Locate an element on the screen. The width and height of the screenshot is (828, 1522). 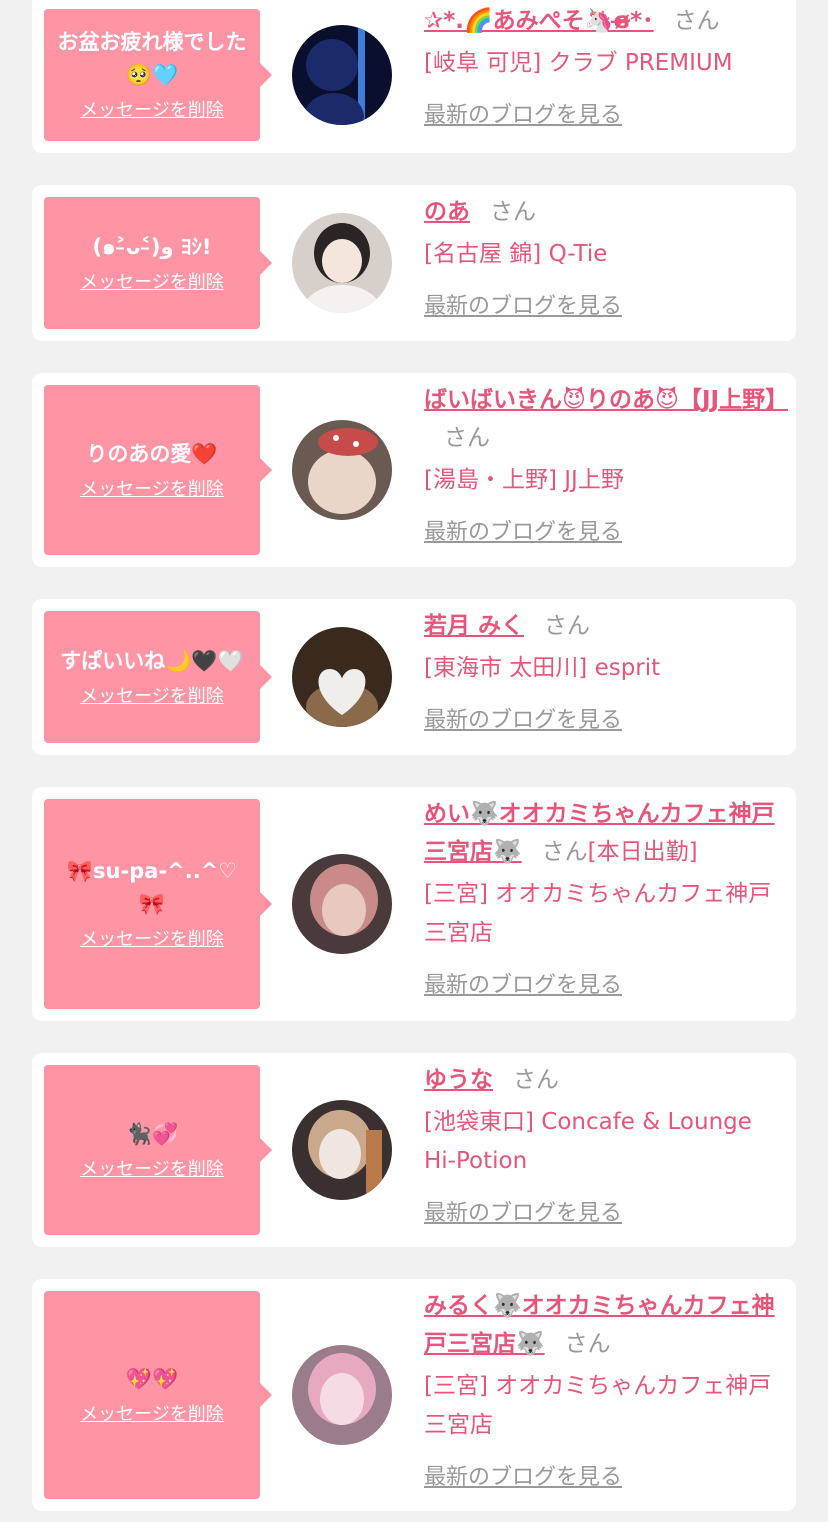
cast-name-link: ゆうな is located at coordinates (458, 1080).